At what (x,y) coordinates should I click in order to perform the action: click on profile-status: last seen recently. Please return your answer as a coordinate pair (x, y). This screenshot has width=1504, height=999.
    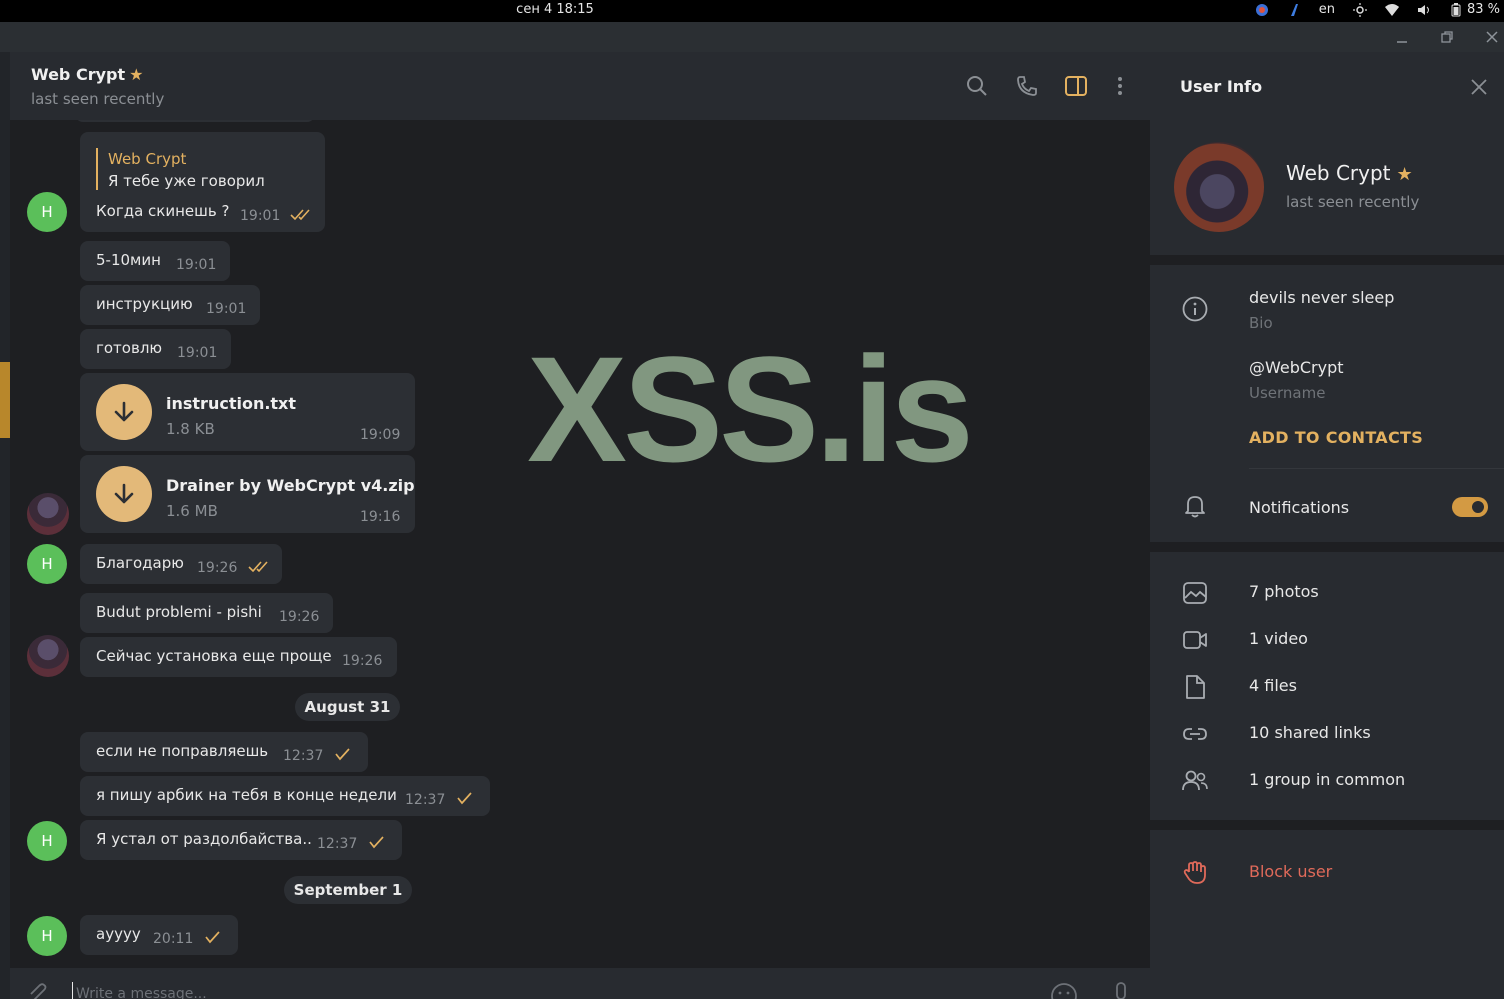
    Looking at the image, I should click on (1353, 202).